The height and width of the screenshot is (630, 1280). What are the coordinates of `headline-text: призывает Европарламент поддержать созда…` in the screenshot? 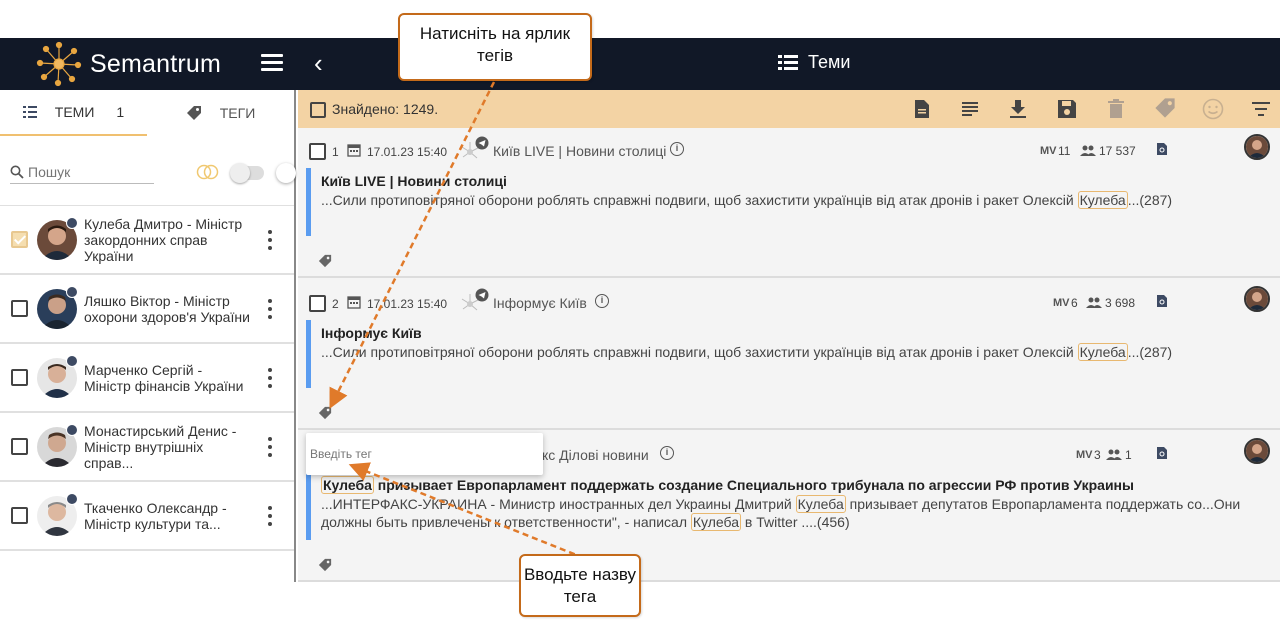 It's located at (753, 485).